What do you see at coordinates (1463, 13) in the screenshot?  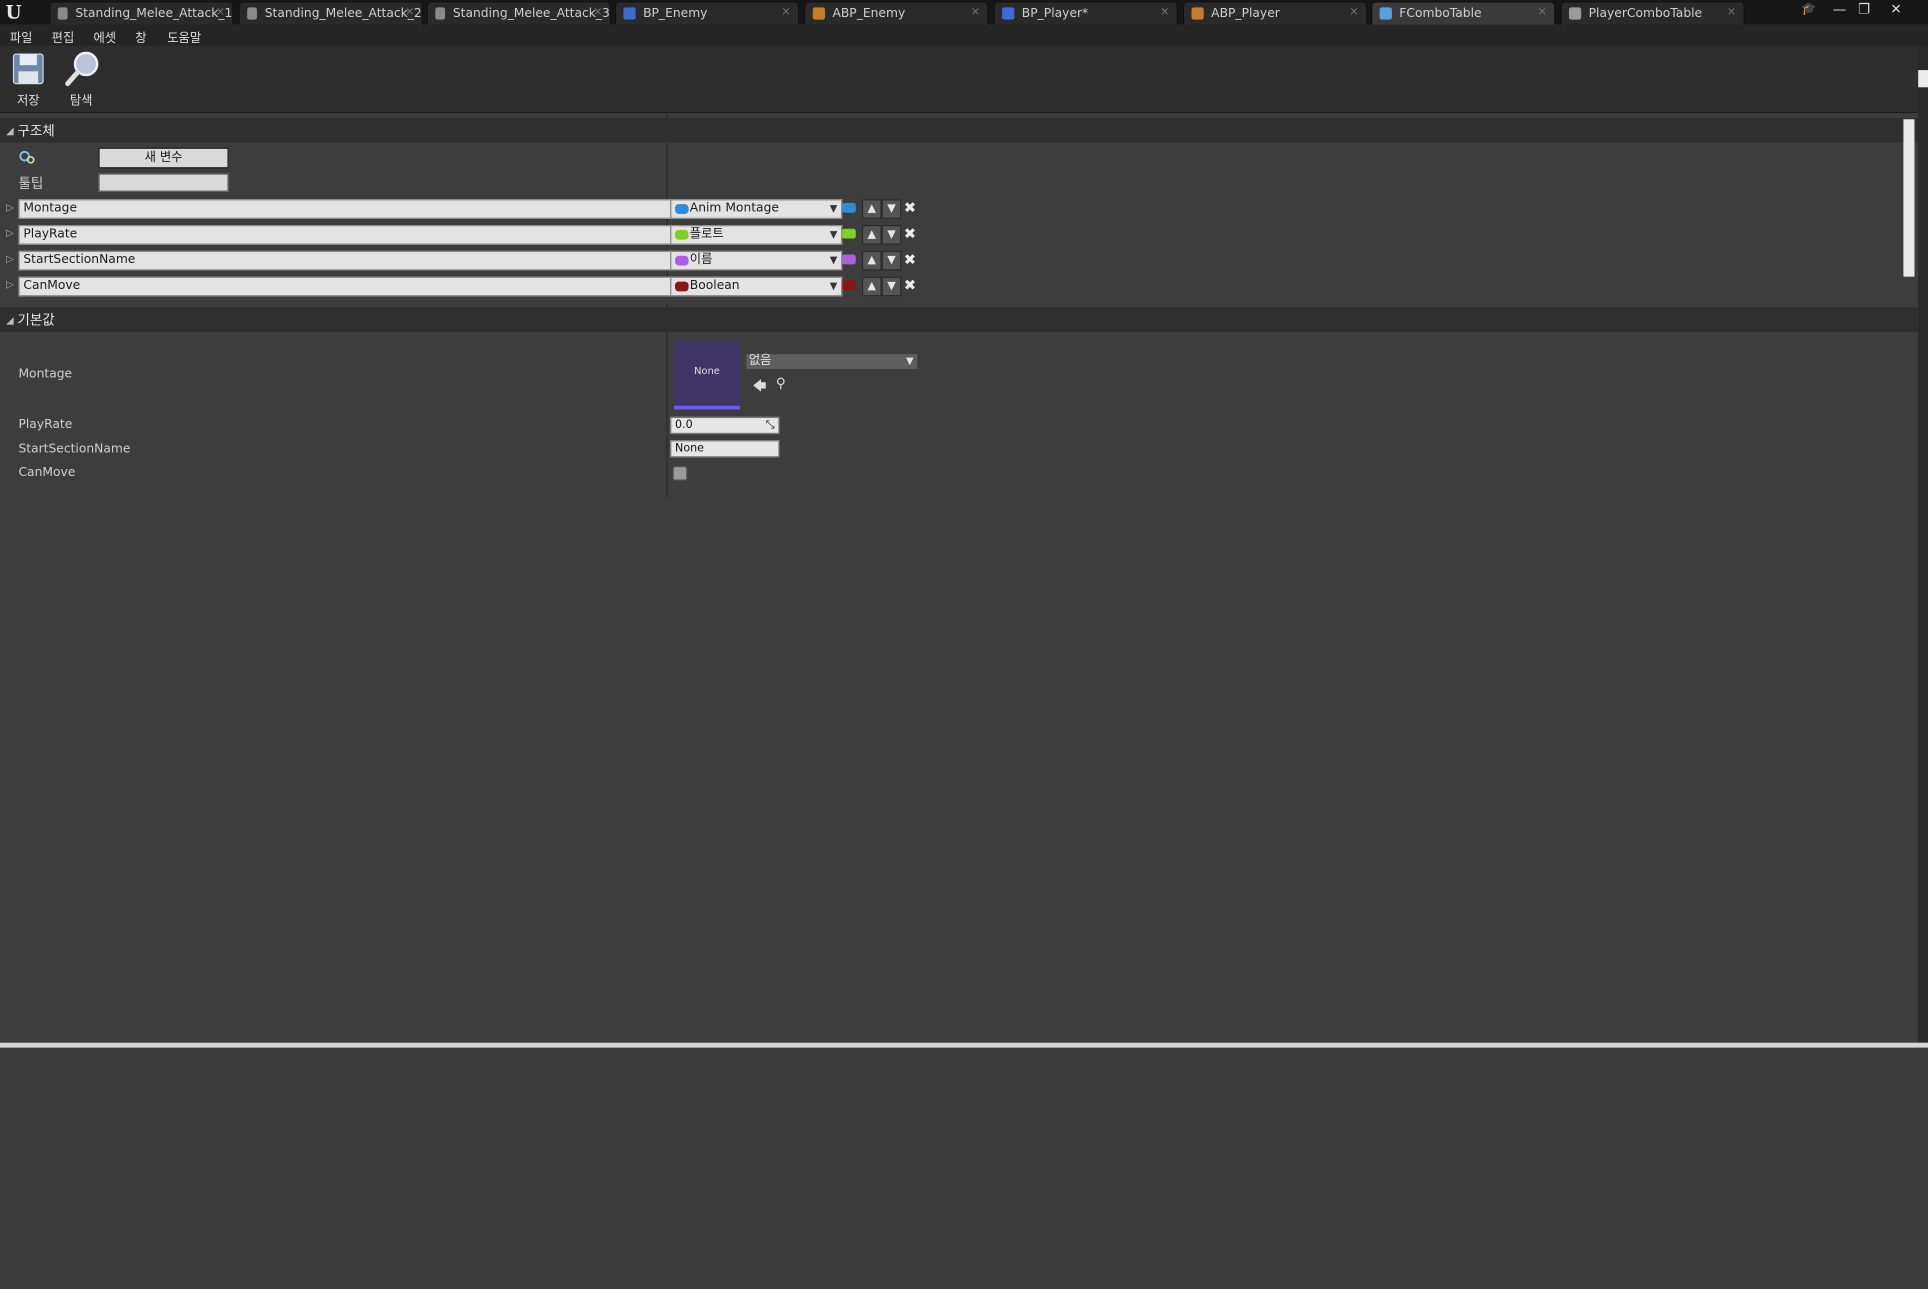 I see `tab-fcombotable: FComboTable ×` at bounding box center [1463, 13].